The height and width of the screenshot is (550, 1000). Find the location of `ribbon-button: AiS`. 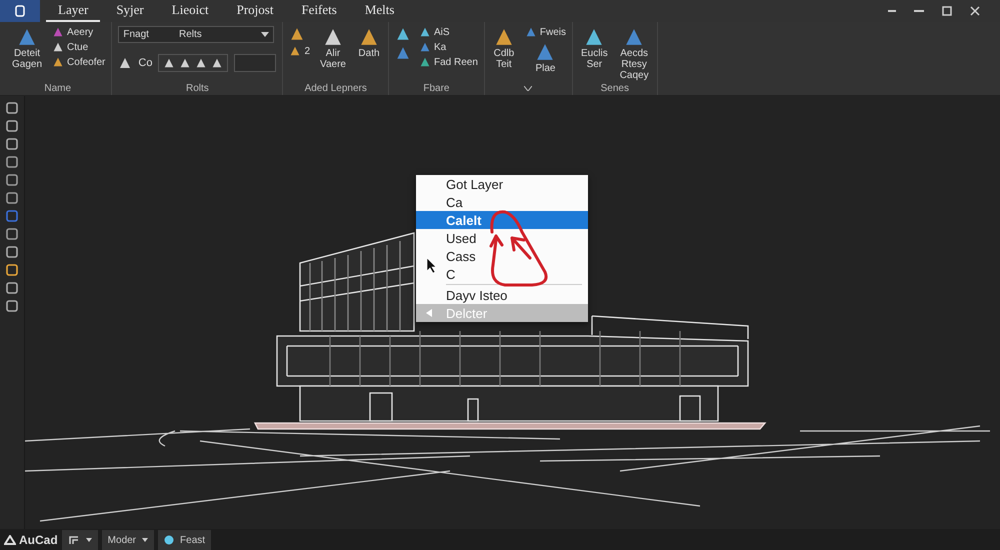

ribbon-button: AiS is located at coordinates (448, 32).